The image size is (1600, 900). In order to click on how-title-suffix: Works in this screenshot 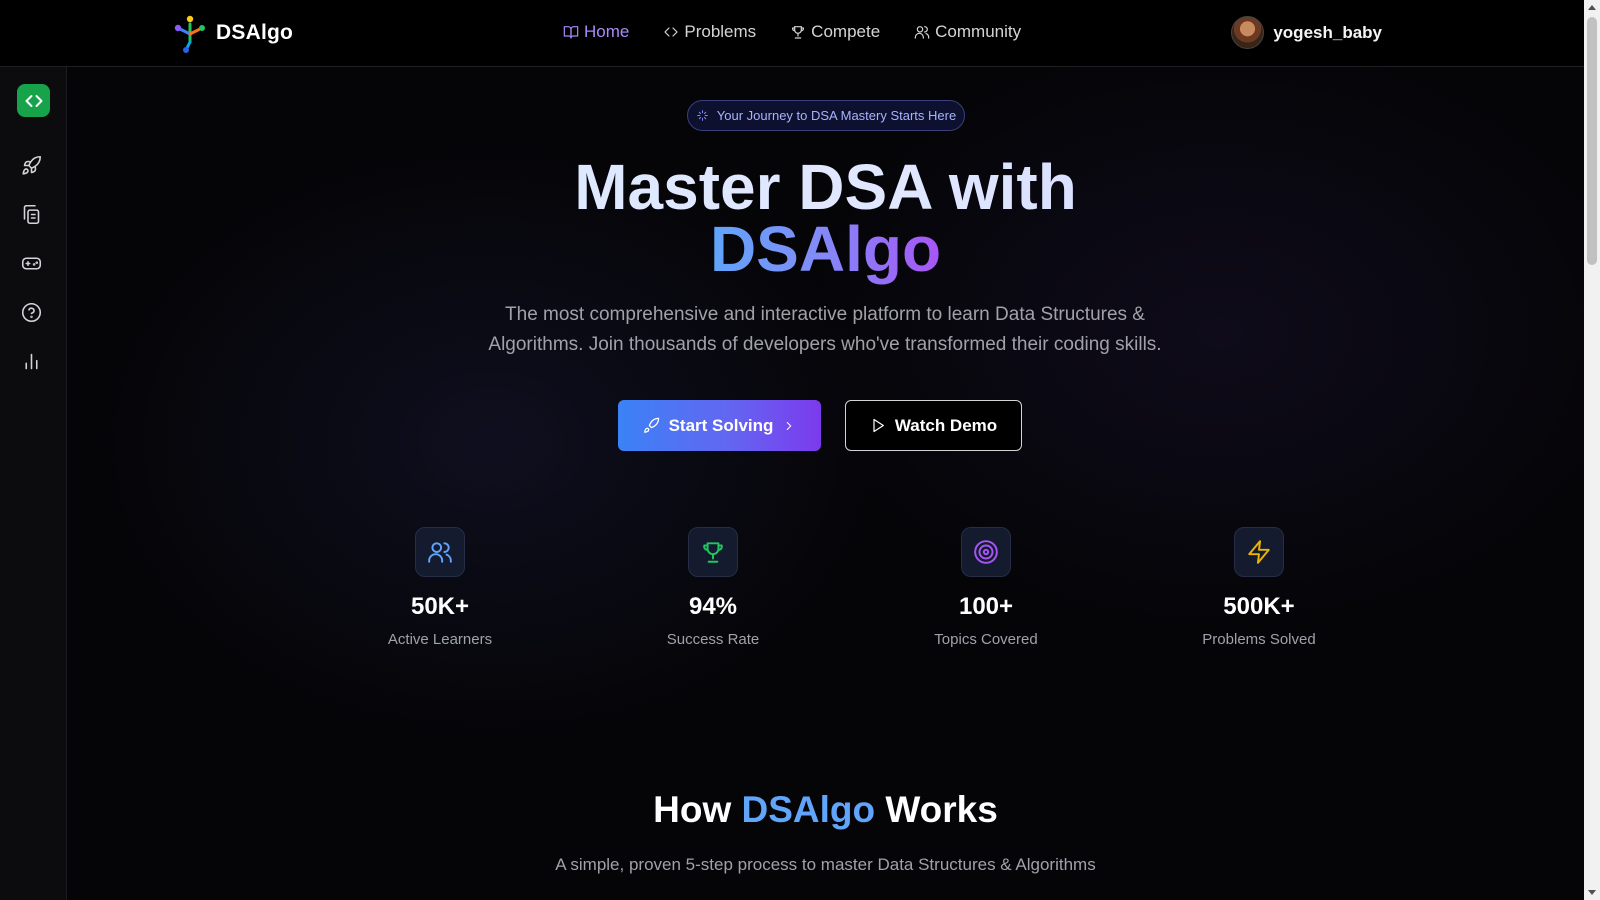, I will do `click(941, 809)`.